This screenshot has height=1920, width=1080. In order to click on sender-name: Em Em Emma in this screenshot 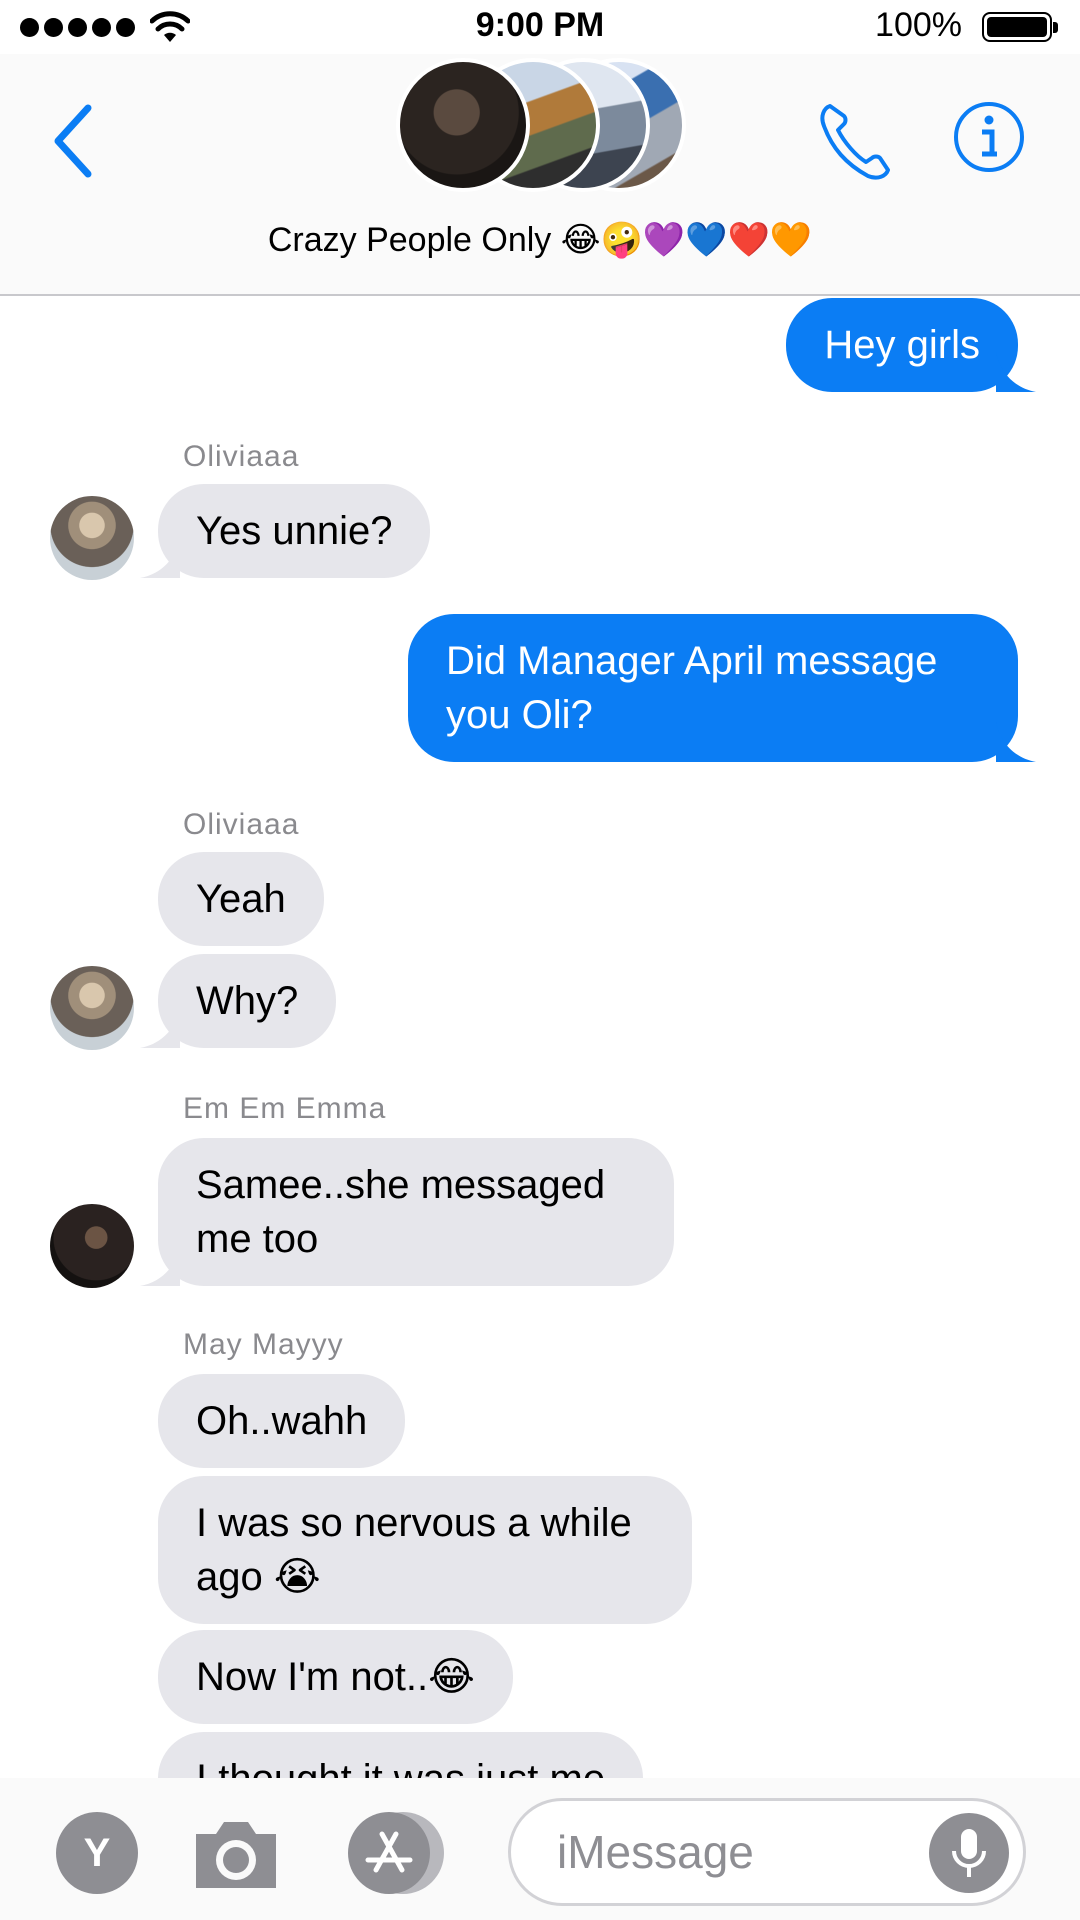, I will do `click(285, 1108)`.